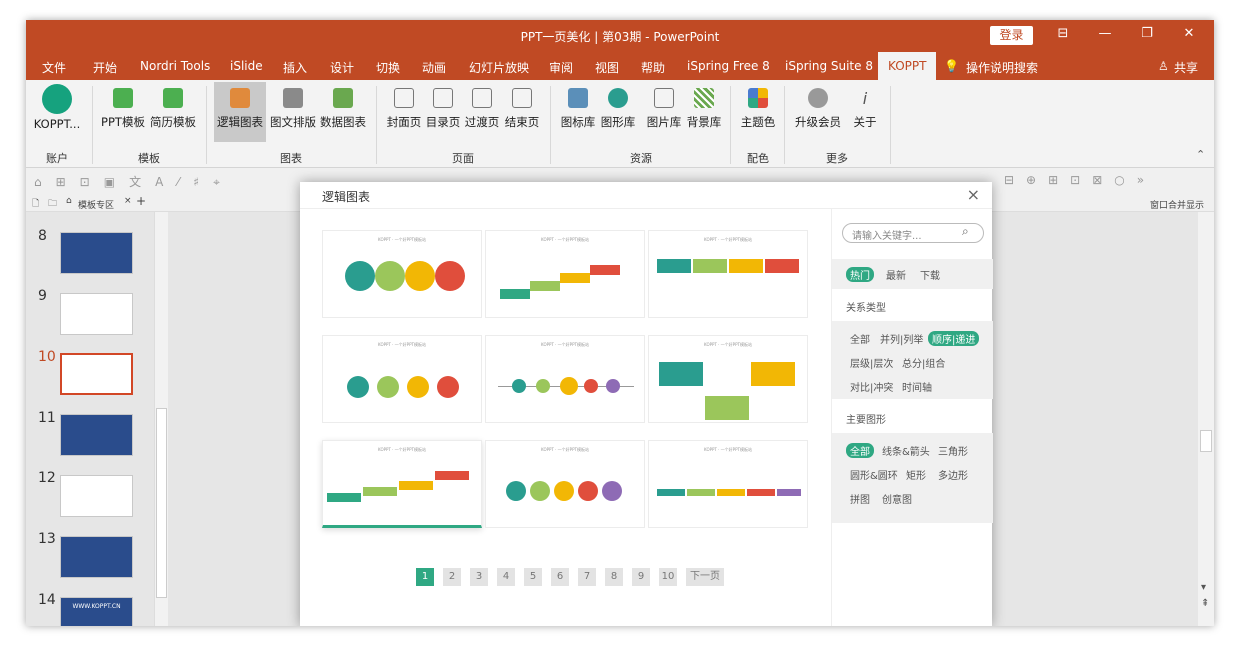 The width and height of the screenshot is (1240, 646). Describe the element at coordinates (871, 362) in the screenshot. I see `relation-hierarchy: 层级|层次` at that location.